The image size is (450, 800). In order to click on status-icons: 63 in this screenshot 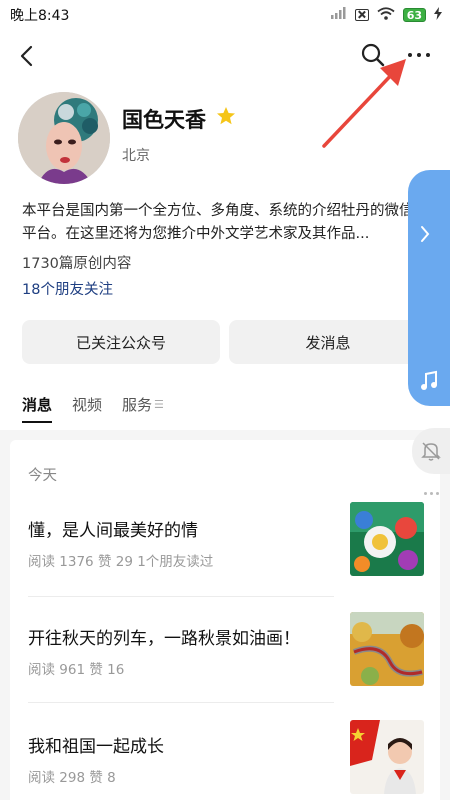, I will do `click(386, 15)`.